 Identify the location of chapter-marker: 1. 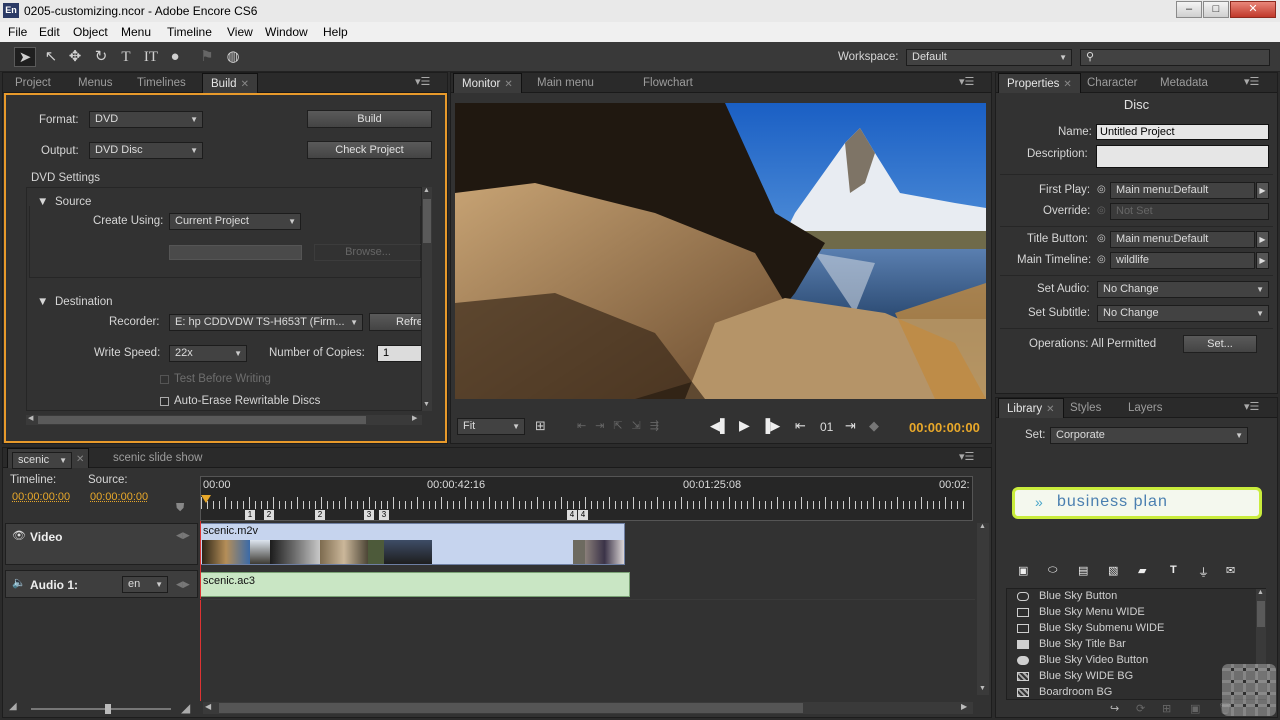
(250, 515).